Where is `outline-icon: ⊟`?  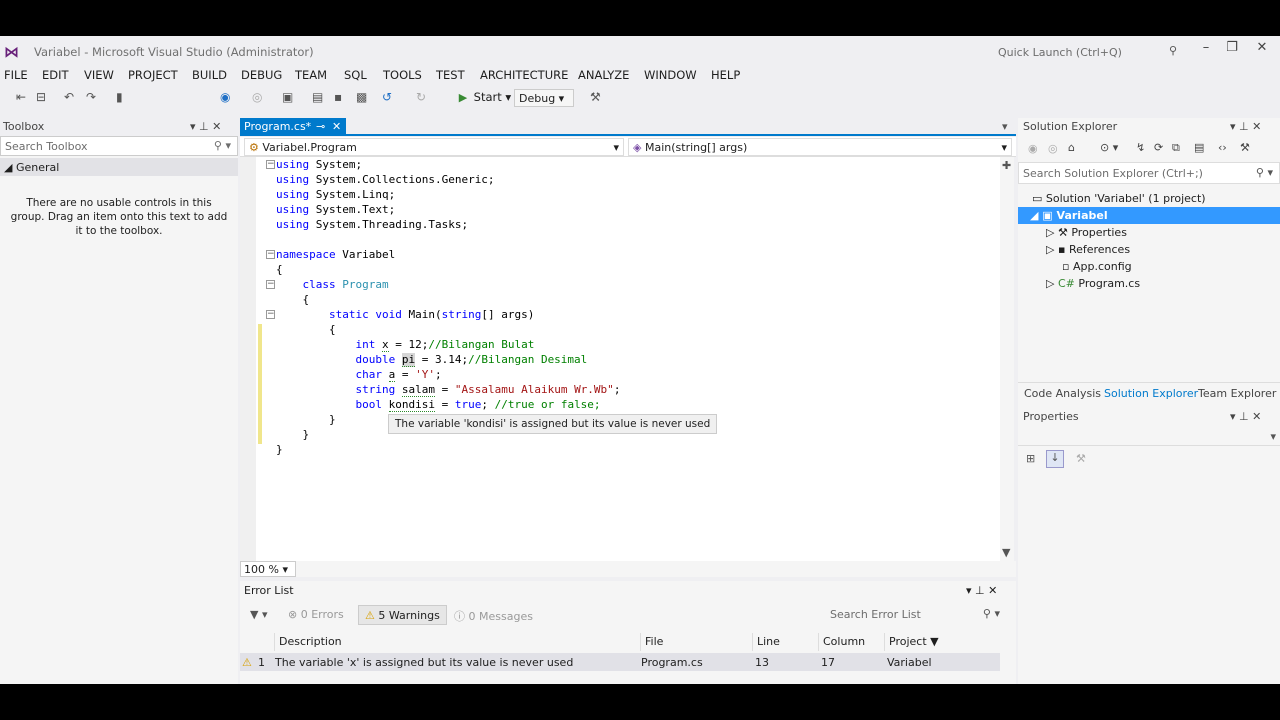 outline-icon: ⊟ is located at coordinates (41, 97).